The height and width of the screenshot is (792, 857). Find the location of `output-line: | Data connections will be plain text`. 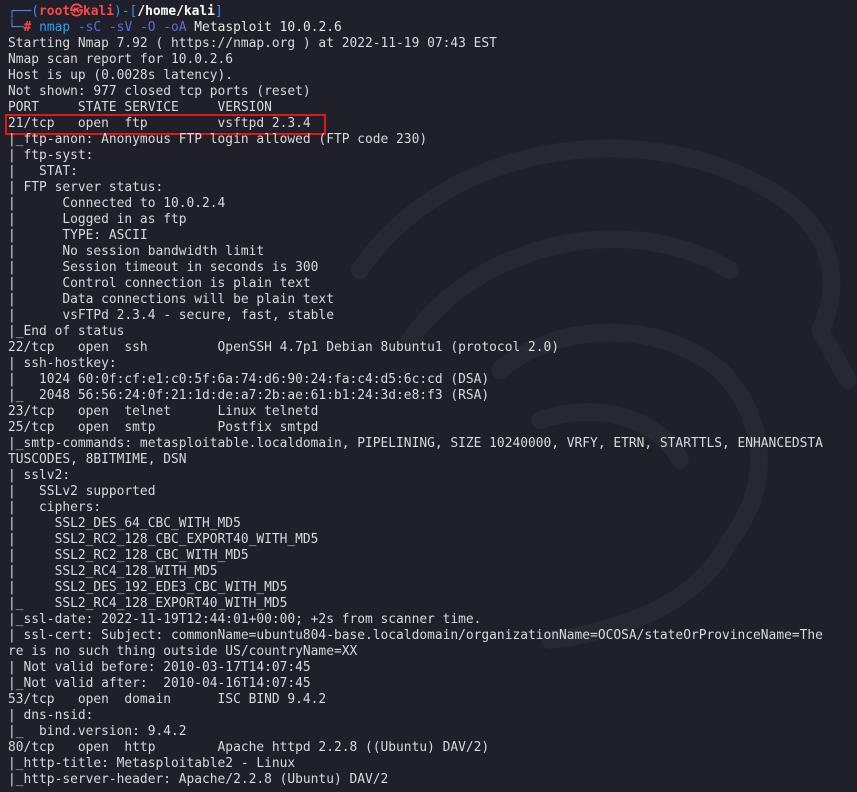

output-line: | Data connections will be plain text is located at coordinates (171, 299).